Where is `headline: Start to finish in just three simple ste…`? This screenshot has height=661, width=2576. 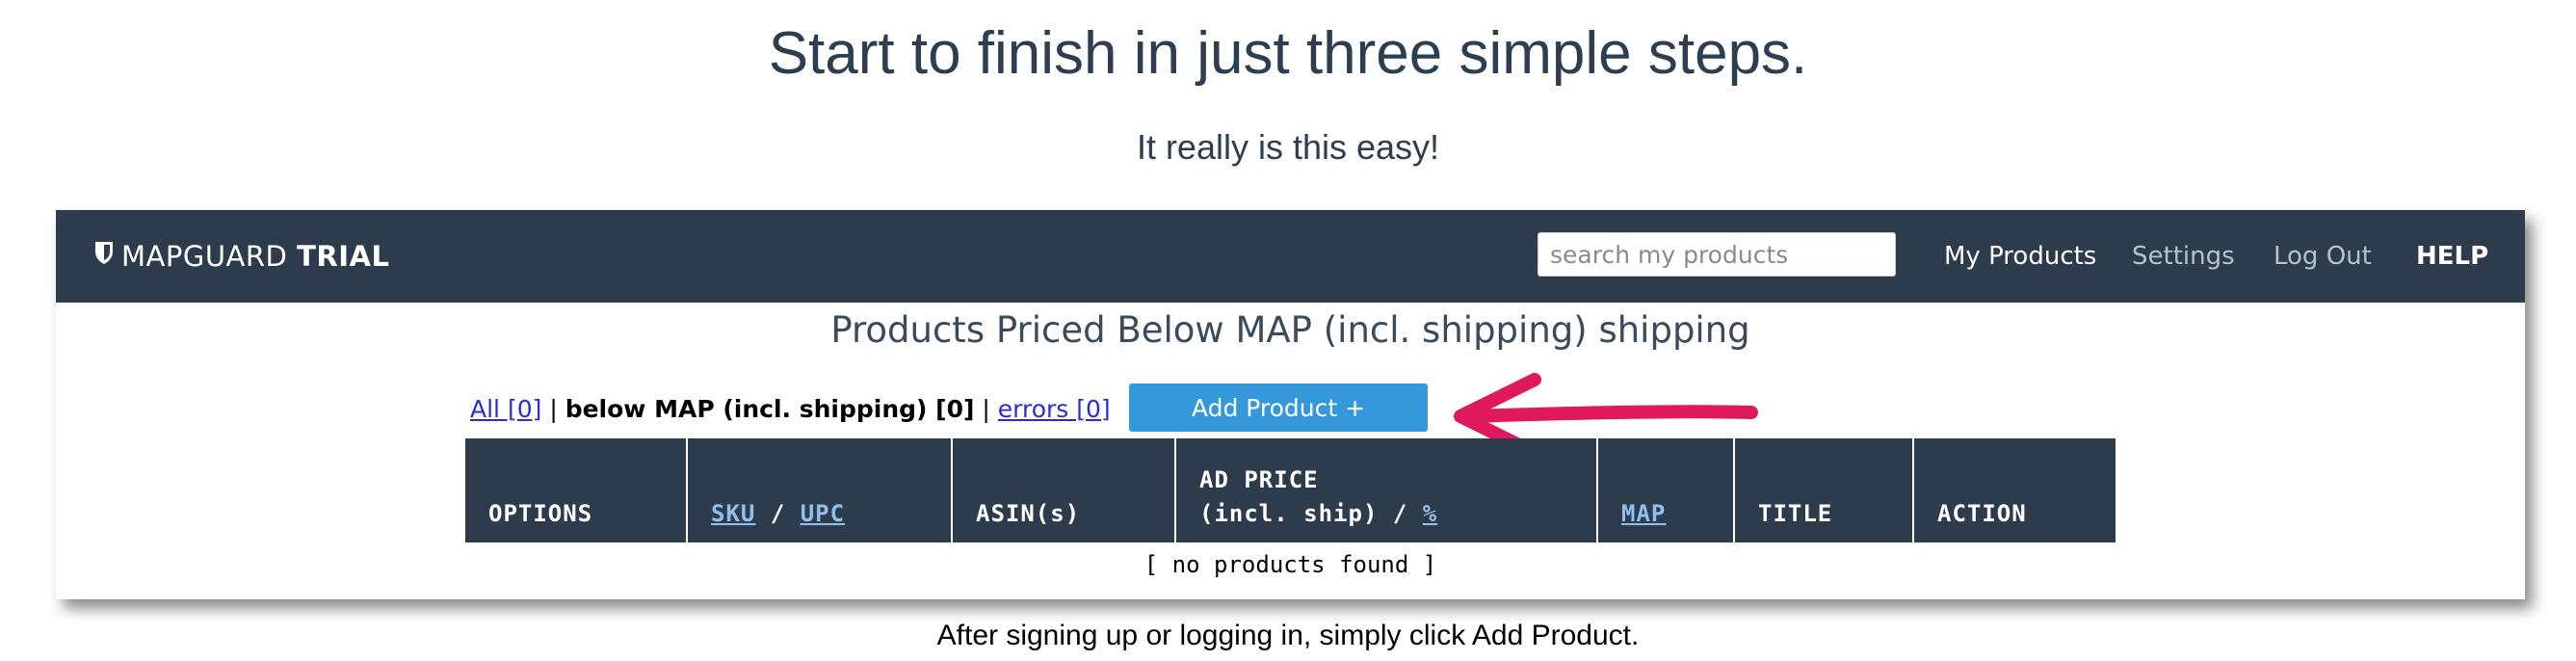
headline: Start to finish in just three simple ste… is located at coordinates (1288, 53).